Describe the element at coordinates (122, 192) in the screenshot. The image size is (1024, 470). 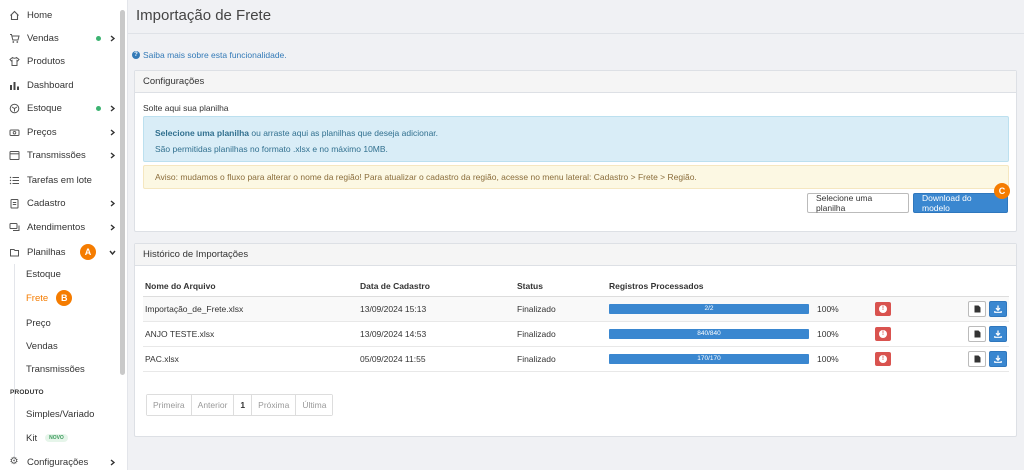
I see `sidebar-scrollbar` at that location.